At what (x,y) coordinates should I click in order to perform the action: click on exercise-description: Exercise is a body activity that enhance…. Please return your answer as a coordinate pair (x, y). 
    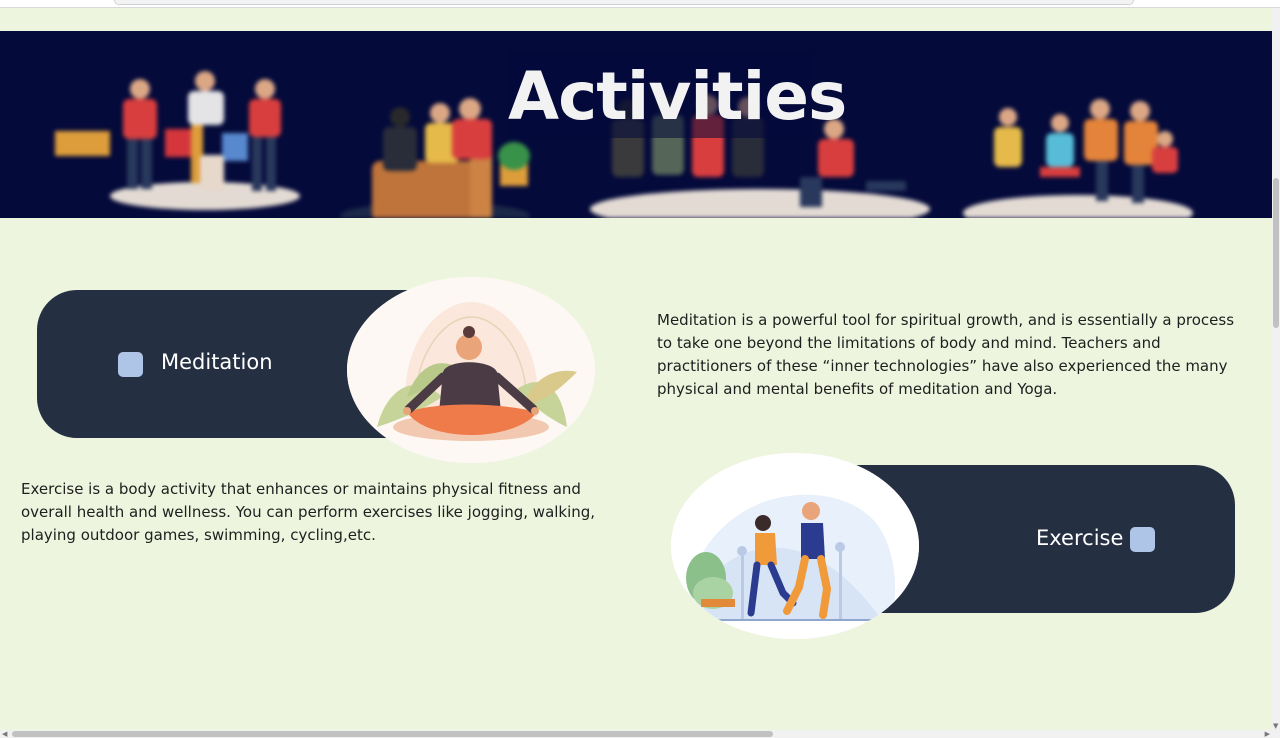
    Looking at the image, I should click on (308, 512).